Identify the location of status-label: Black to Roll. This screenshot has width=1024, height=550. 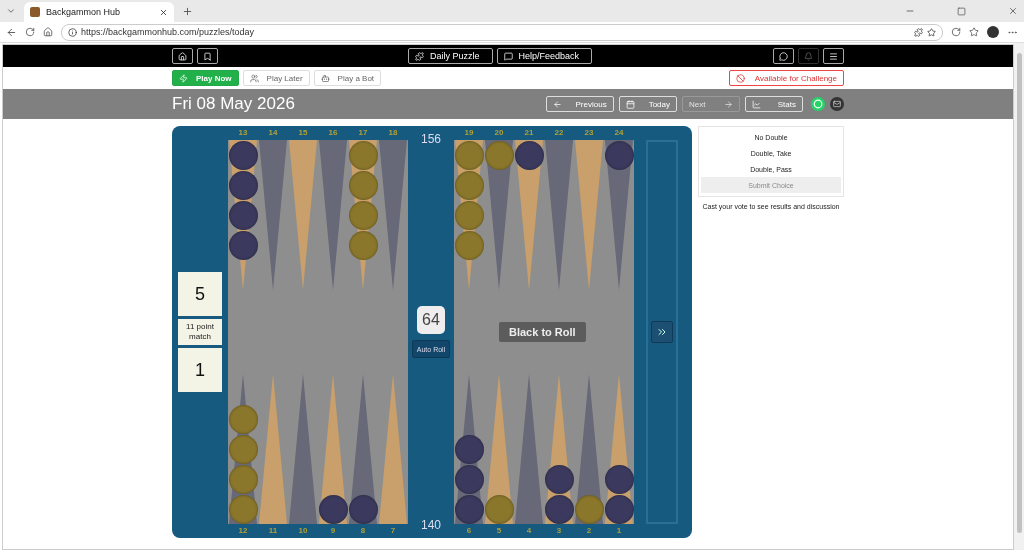
(542, 332).